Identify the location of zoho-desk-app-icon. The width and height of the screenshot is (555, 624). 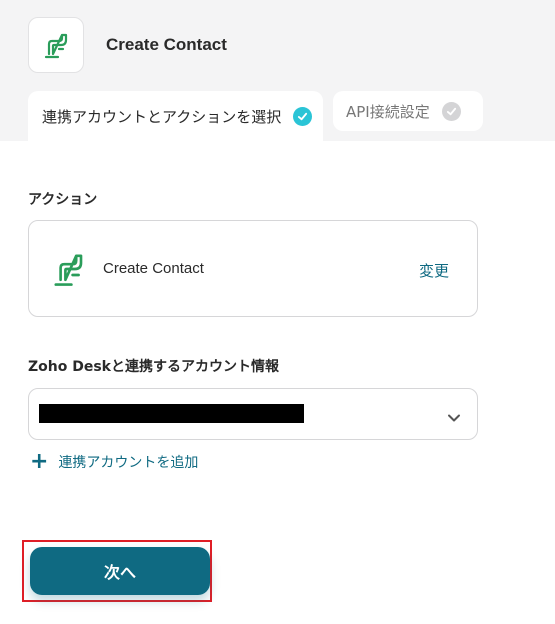
(56, 45).